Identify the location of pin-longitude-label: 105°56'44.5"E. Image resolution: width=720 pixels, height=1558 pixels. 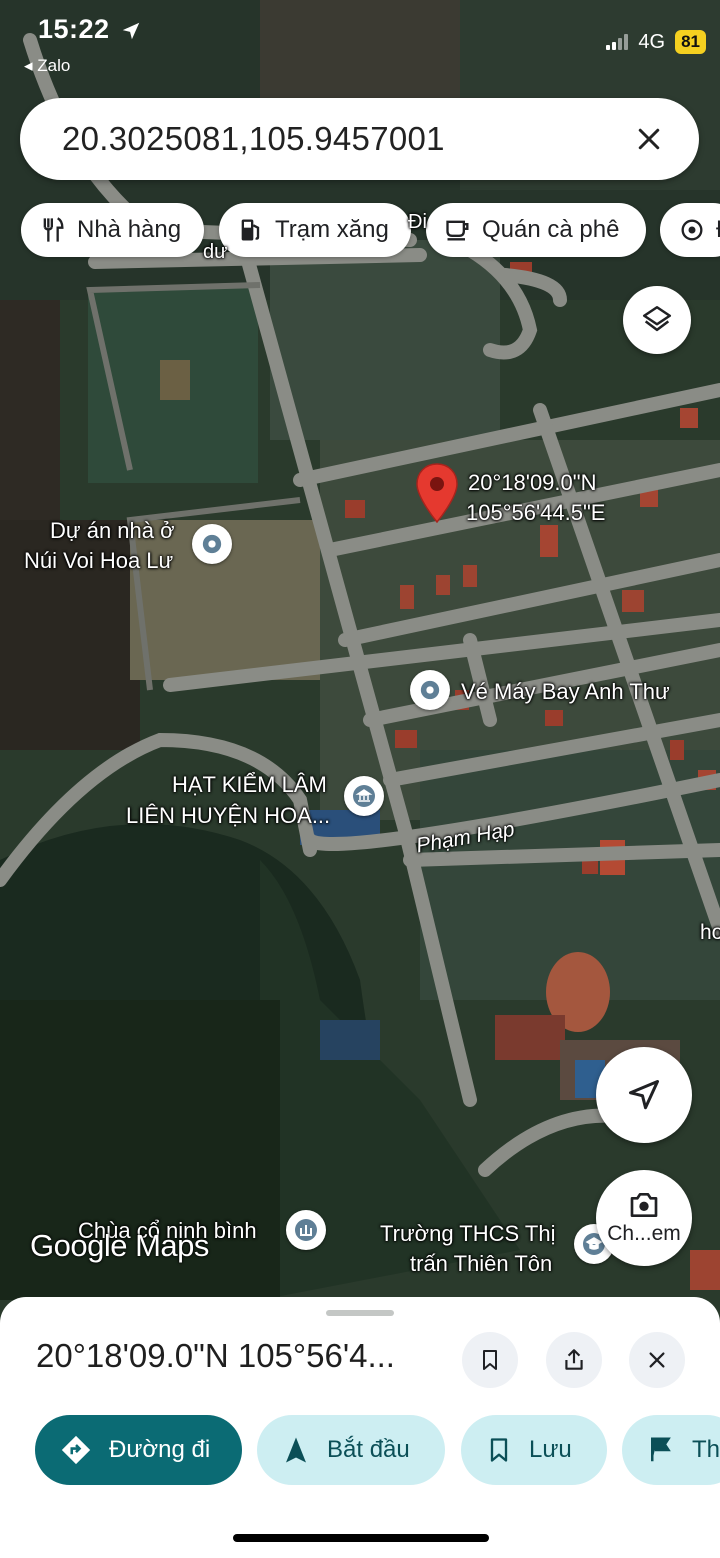
(536, 512).